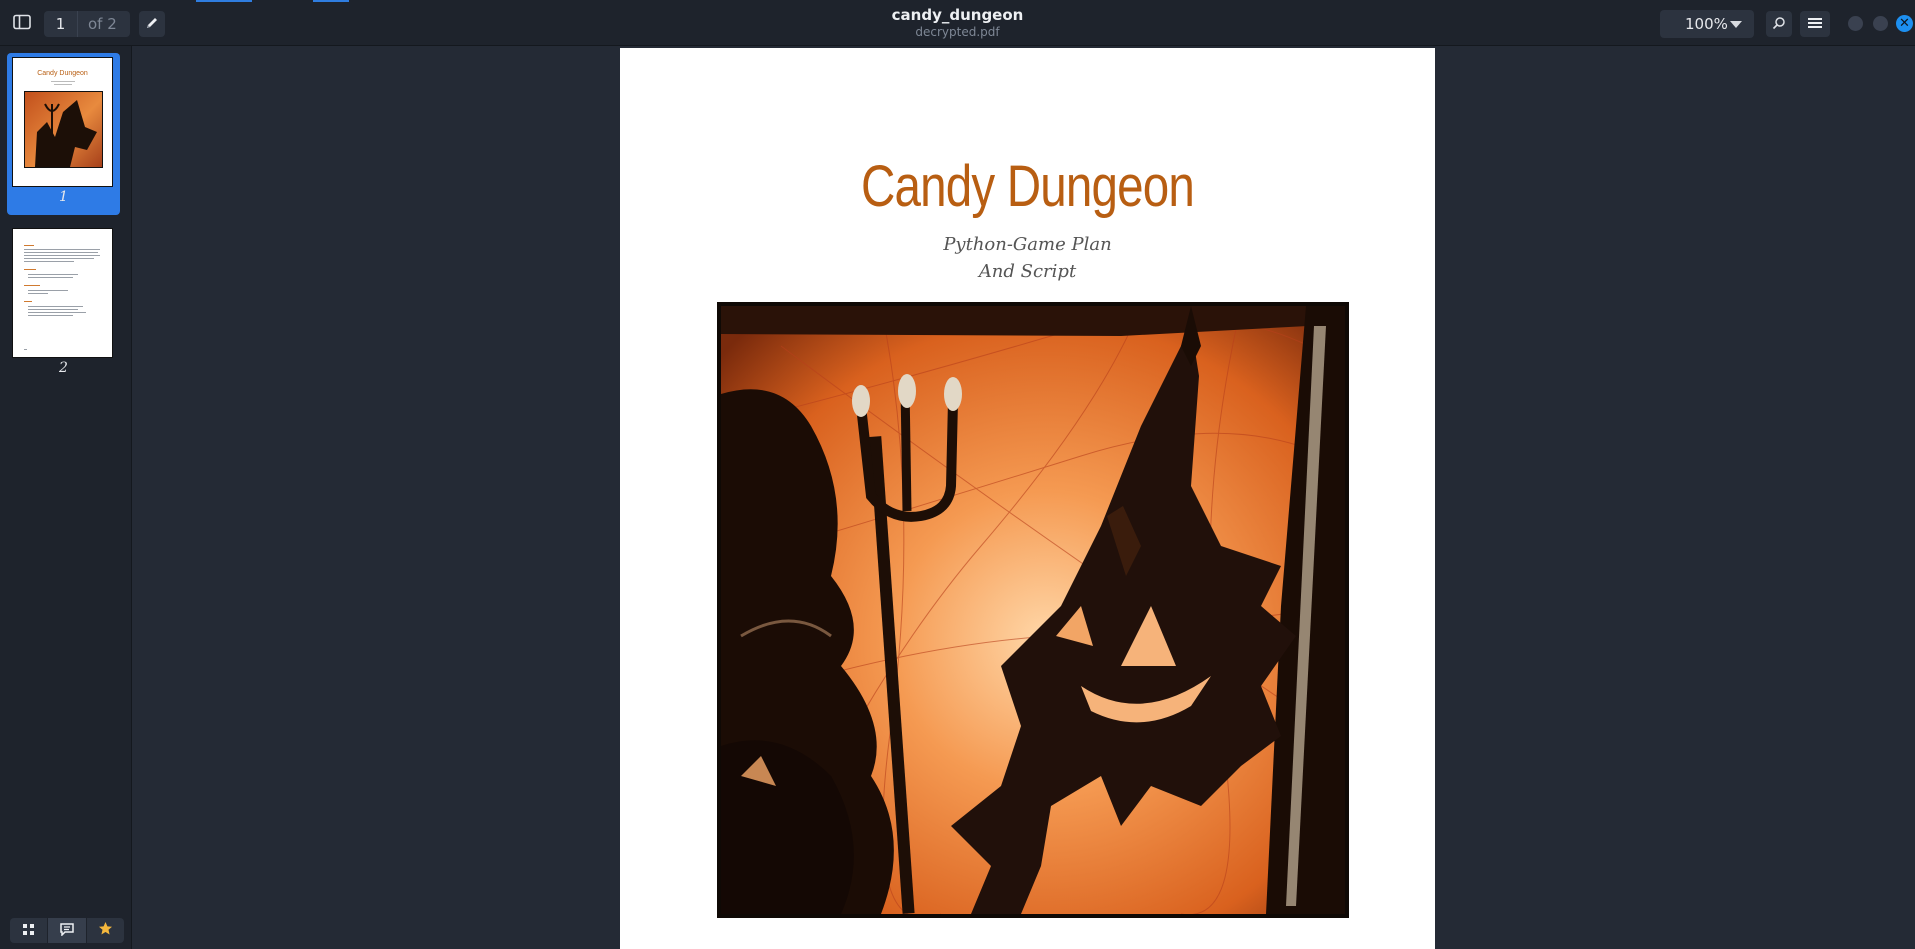  I want to click on close-icon: ✕, so click(1904, 23).